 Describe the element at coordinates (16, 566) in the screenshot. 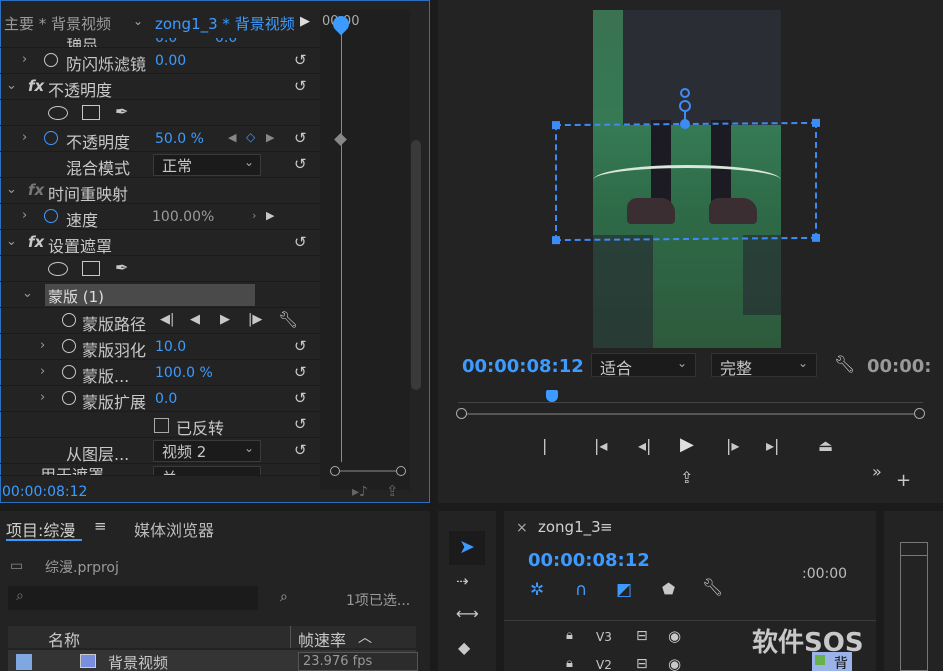

I see `folder-up-icon: ▭` at that location.